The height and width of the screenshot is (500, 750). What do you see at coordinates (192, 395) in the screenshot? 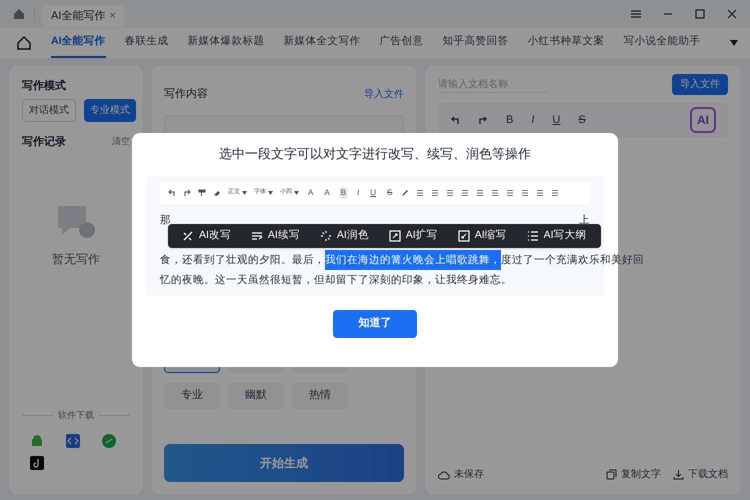
I see `tone-chip: 专业` at bounding box center [192, 395].